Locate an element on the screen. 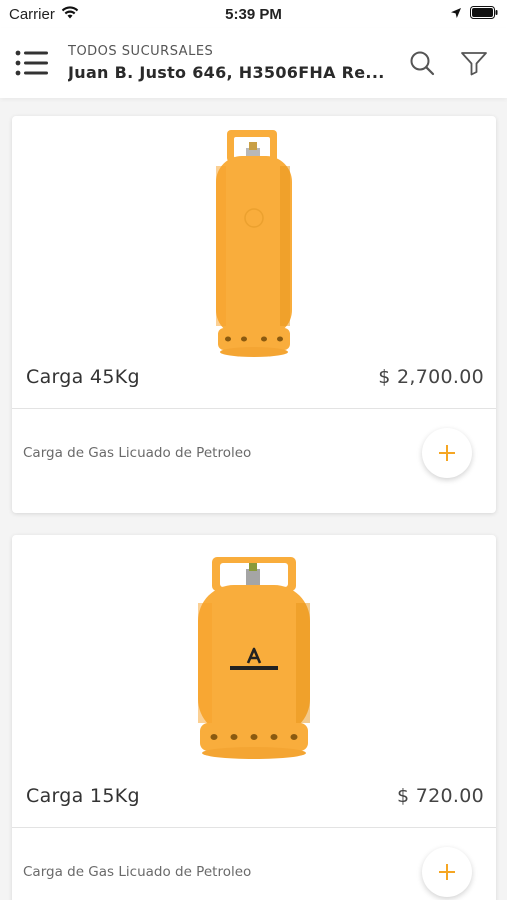 This screenshot has height=900, width=507. location-arrow-icon is located at coordinates (456, 14).